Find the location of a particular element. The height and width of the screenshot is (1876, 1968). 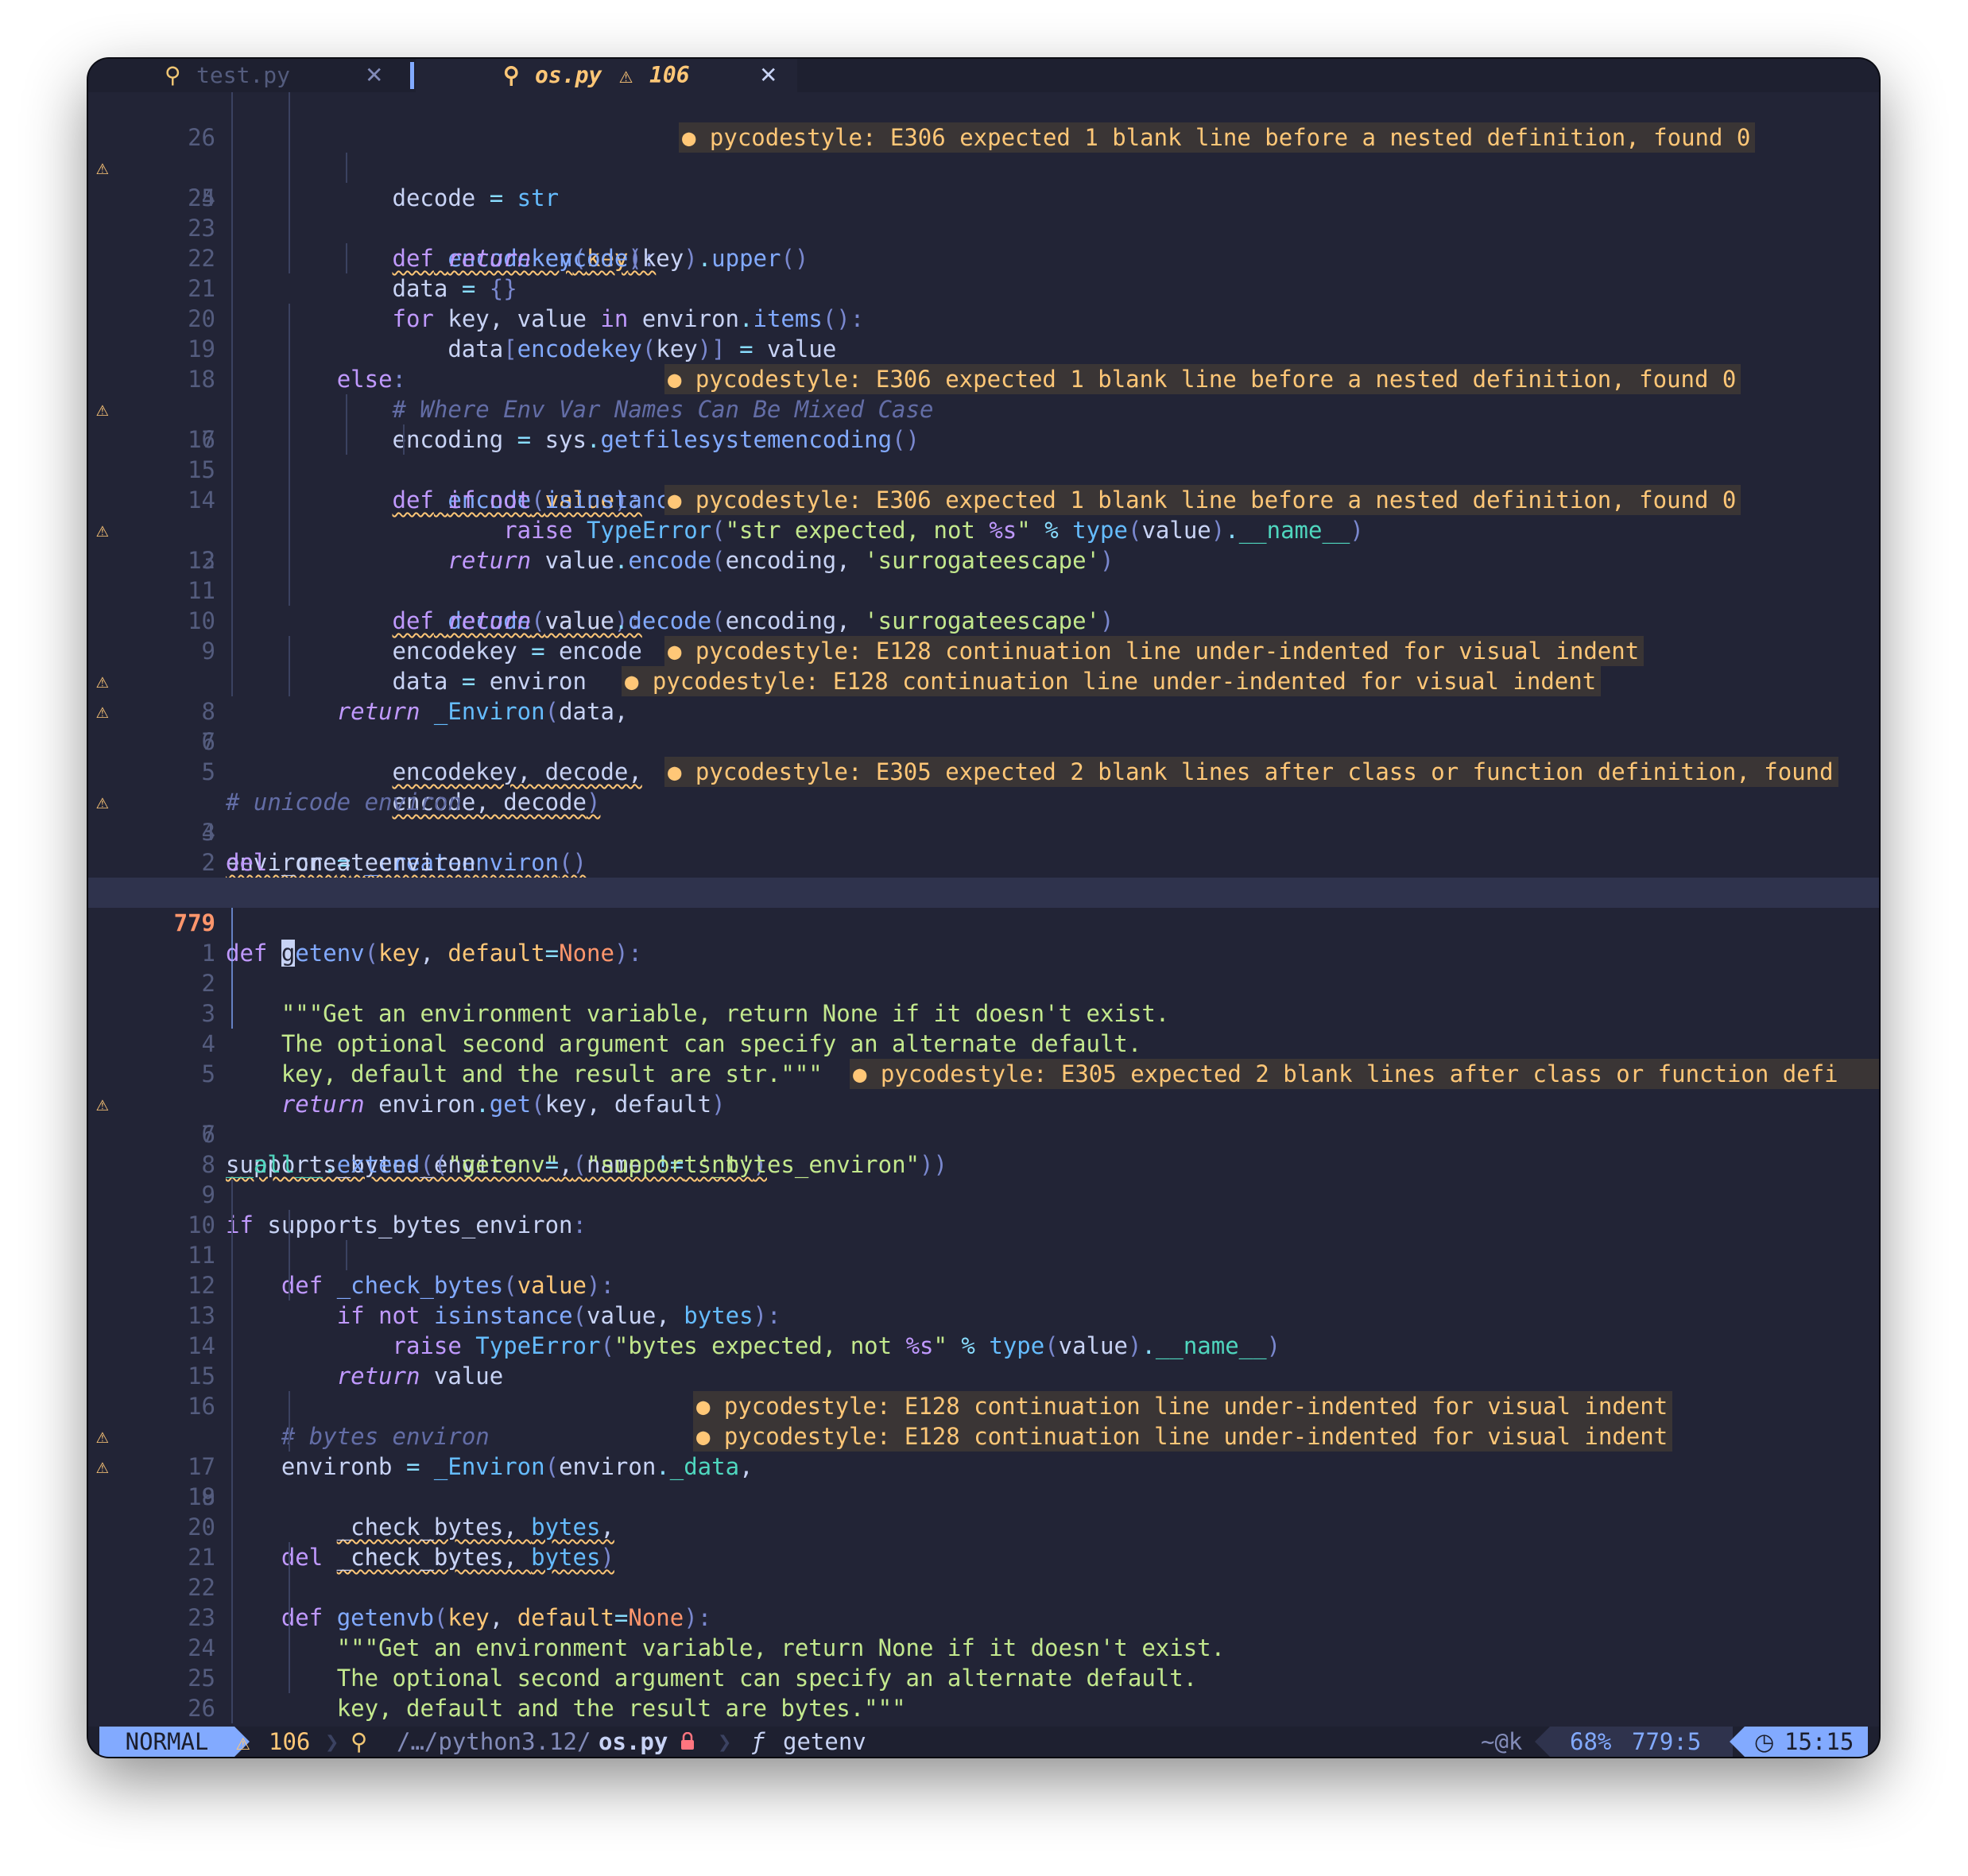

code-line: 5 # unicode environ is located at coordinates (983, 771).